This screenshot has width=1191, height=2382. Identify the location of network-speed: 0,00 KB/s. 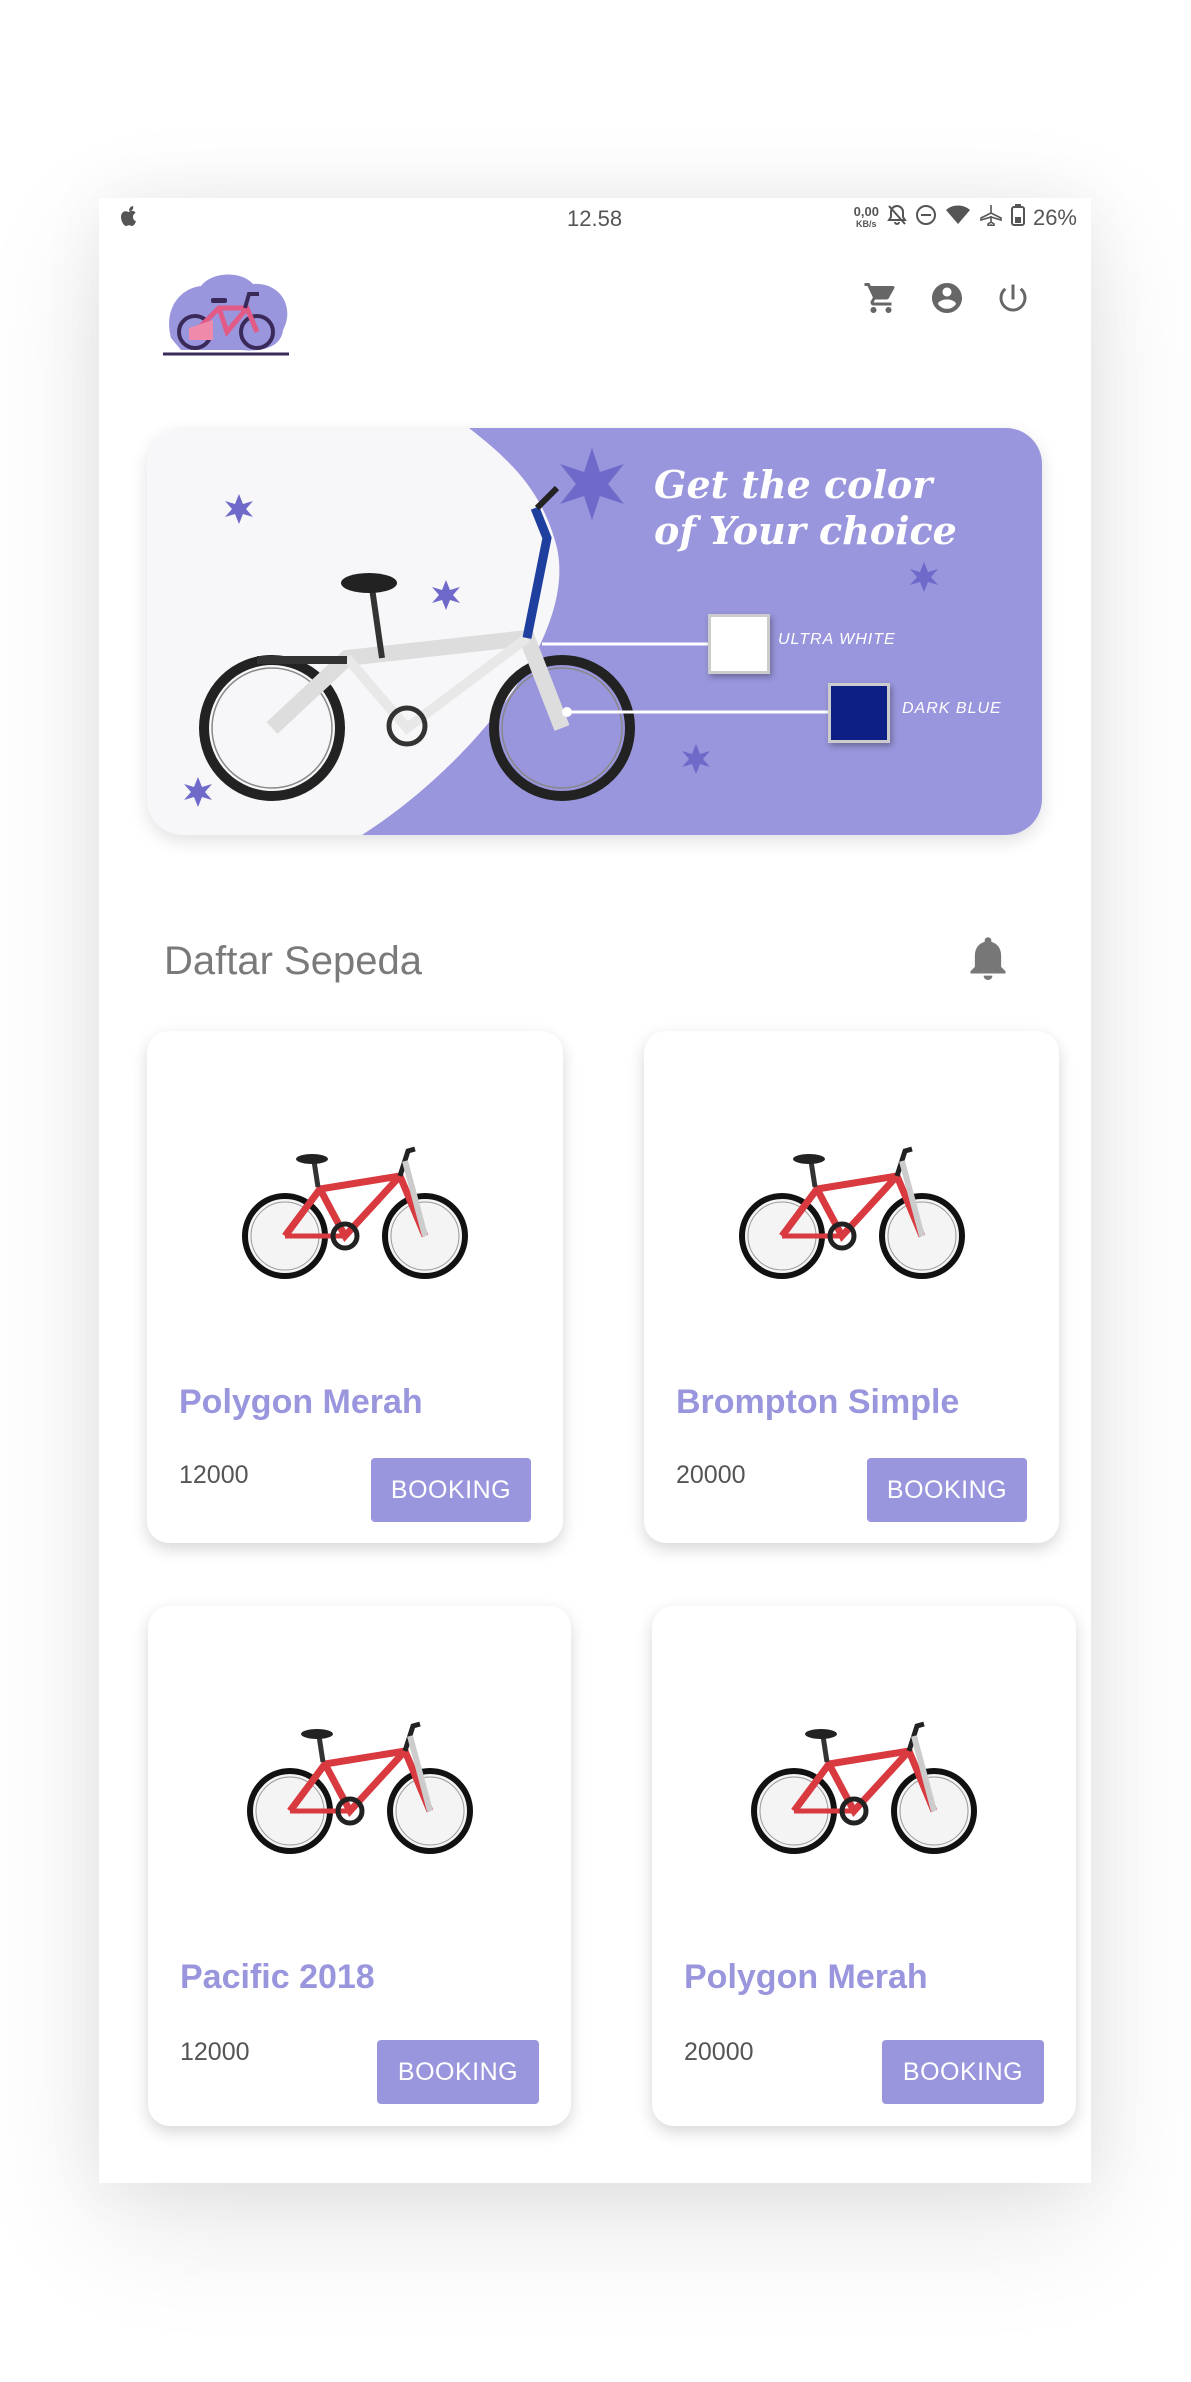
(866, 217).